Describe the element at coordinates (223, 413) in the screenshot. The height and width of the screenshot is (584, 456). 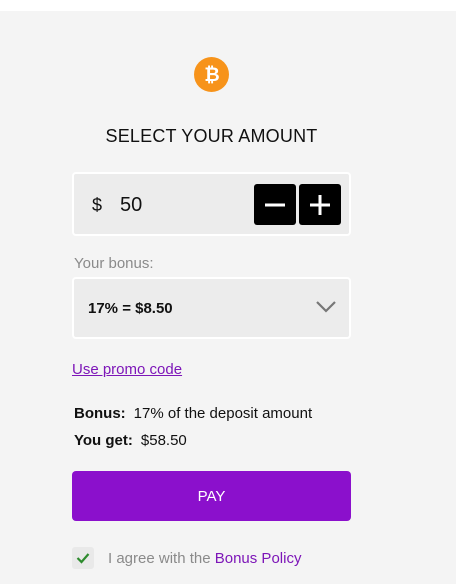
I see `bonus-summary-value: 17% of the deposit amount` at that location.